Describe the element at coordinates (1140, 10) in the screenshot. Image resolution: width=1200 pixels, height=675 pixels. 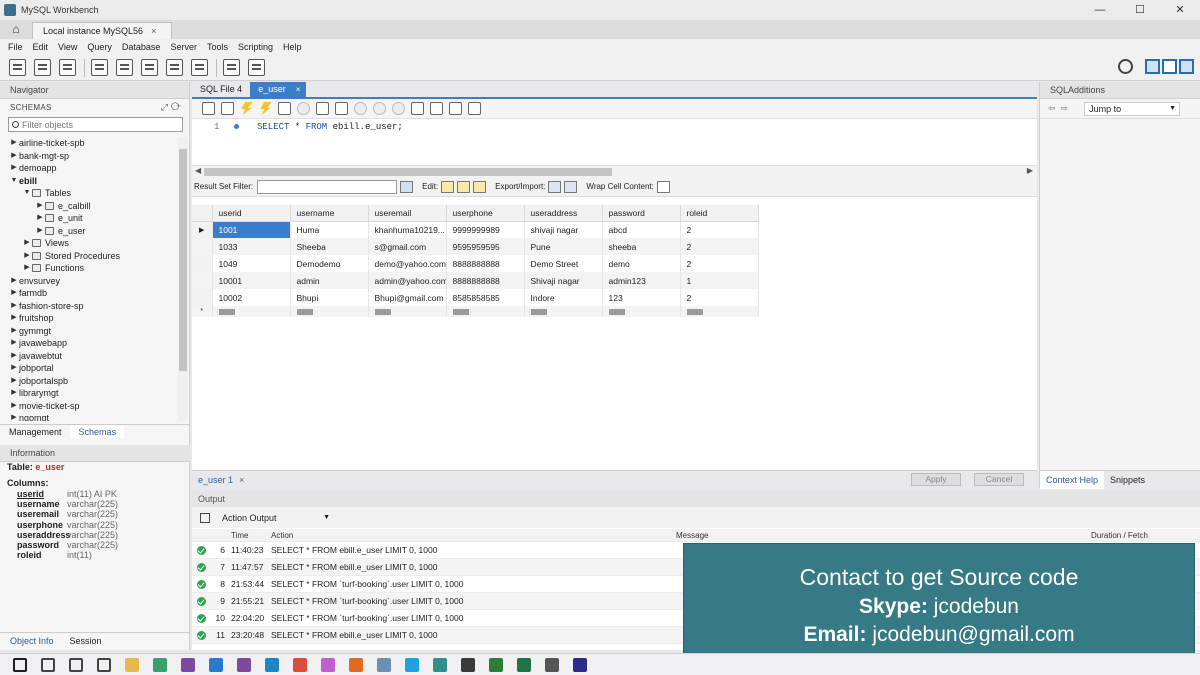
I see `maximize-button: ☐` at that location.